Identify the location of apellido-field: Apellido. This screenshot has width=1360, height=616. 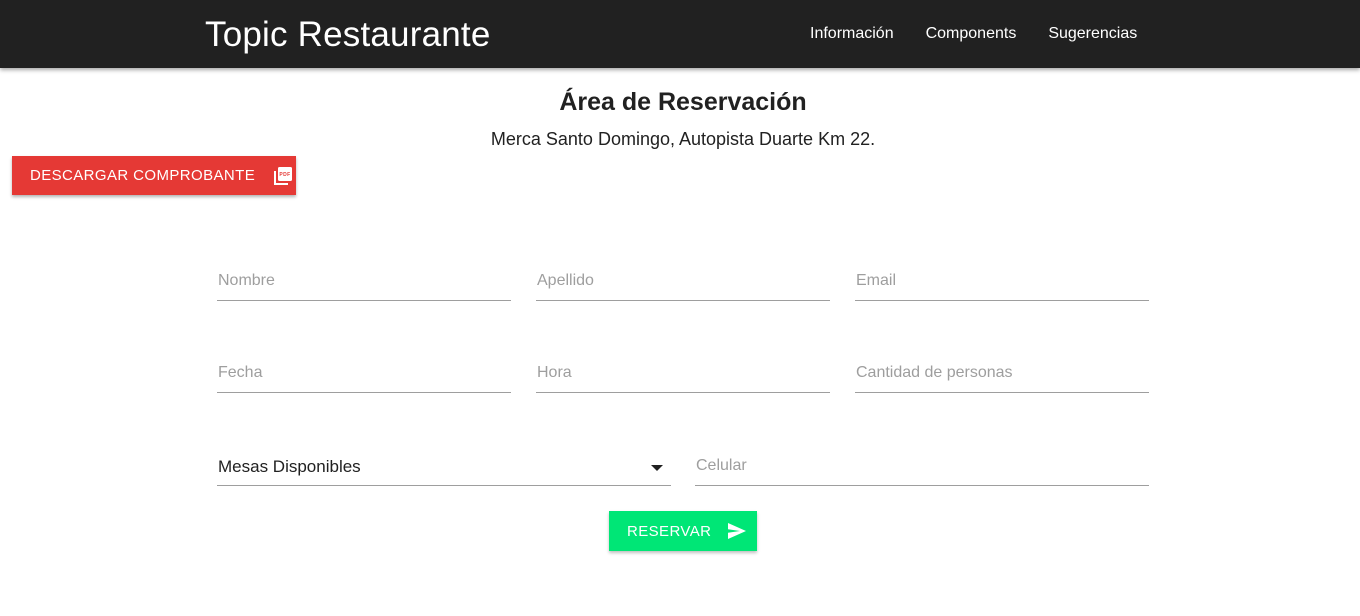
(683, 279).